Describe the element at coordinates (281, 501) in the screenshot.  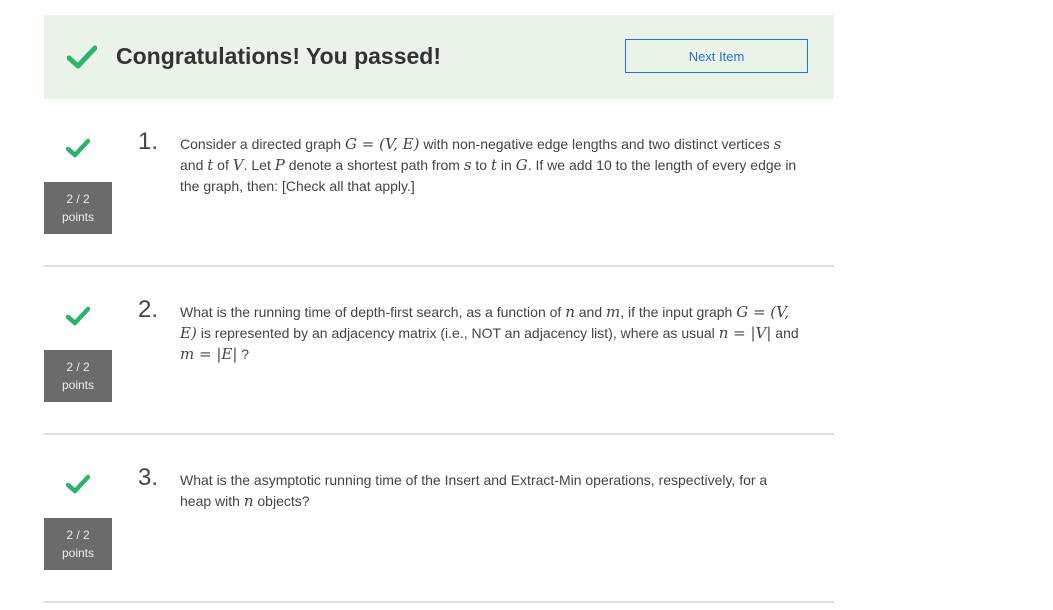
I see `question-text-part: objects?` at that location.